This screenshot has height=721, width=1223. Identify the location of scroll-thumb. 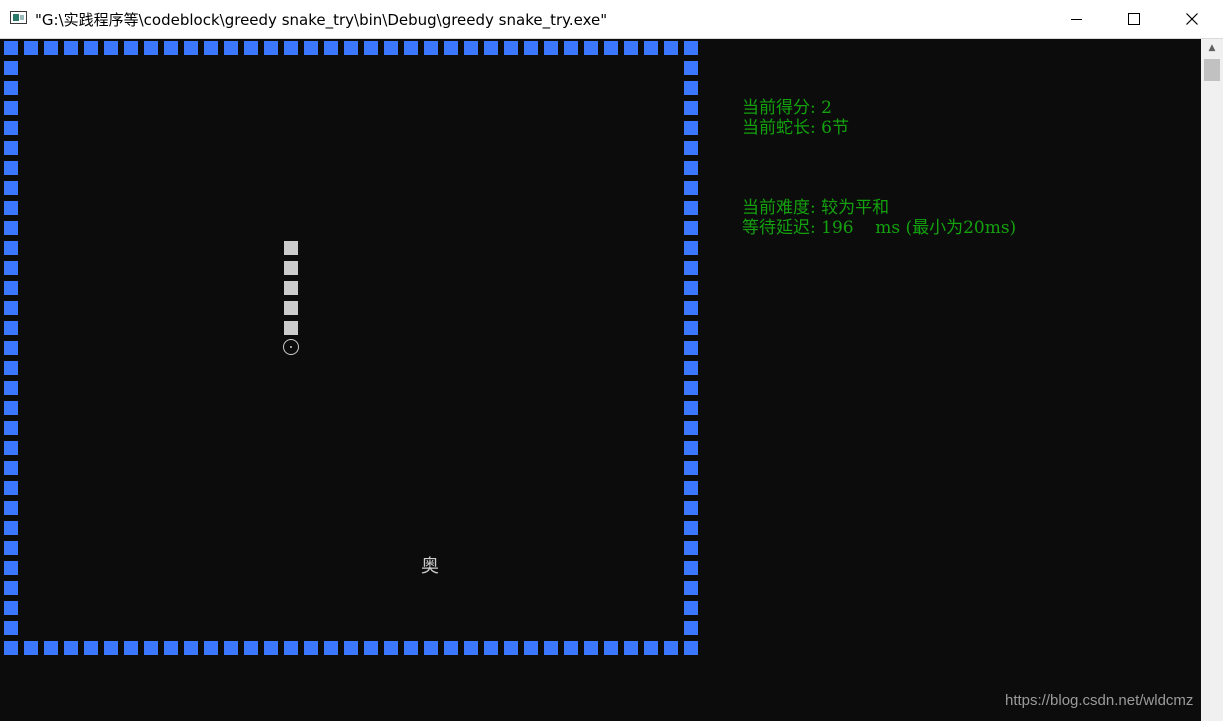
(1212, 70).